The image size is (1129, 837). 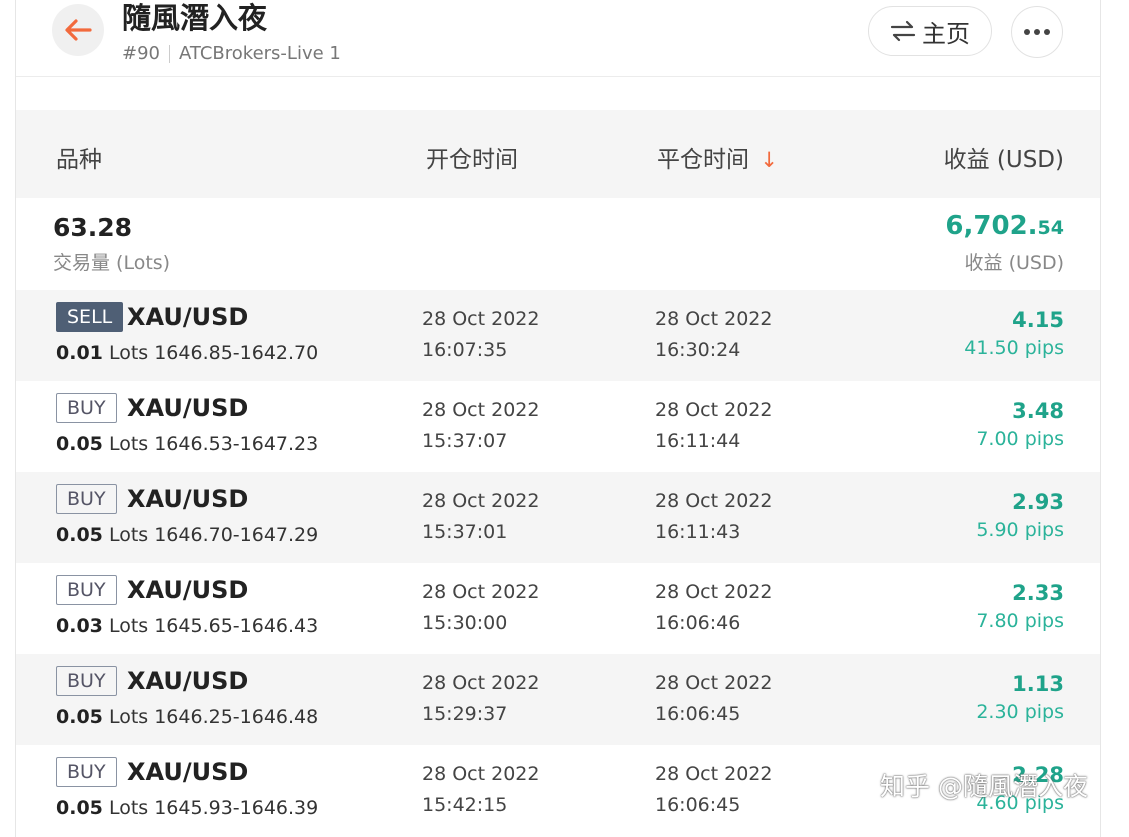 I want to click on close-clock: 16:06:46, so click(x=698, y=623).